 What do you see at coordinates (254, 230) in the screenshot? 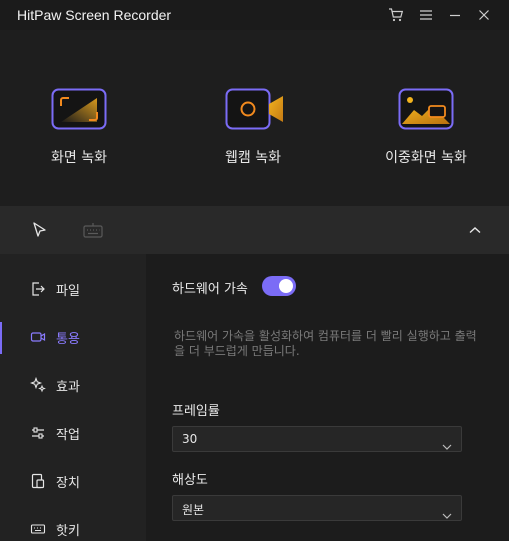
I see `toolbar` at bounding box center [254, 230].